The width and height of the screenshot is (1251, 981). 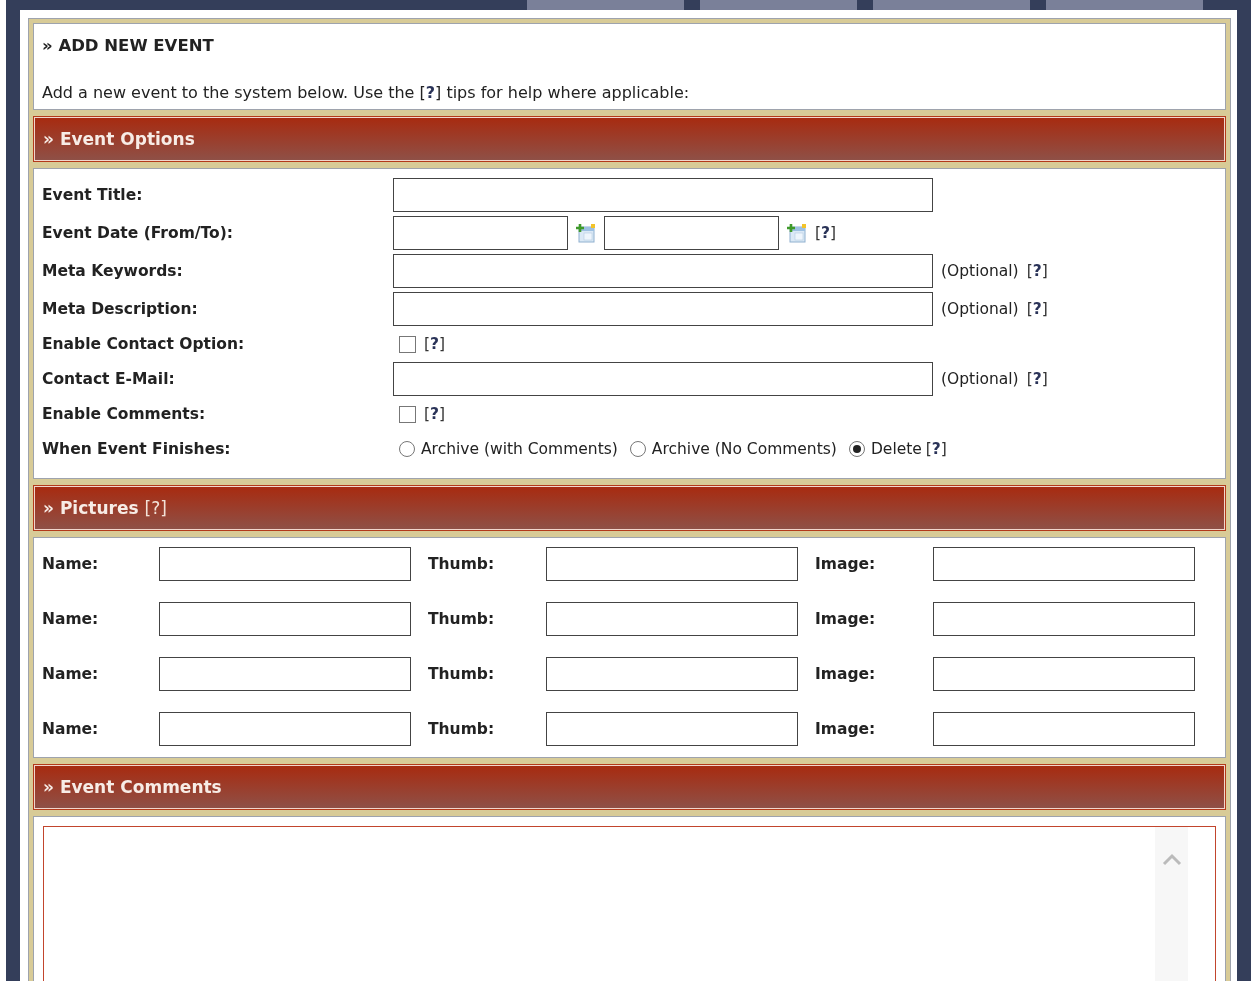 I want to click on field-label: Enable Contact Option:, so click(x=144, y=344).